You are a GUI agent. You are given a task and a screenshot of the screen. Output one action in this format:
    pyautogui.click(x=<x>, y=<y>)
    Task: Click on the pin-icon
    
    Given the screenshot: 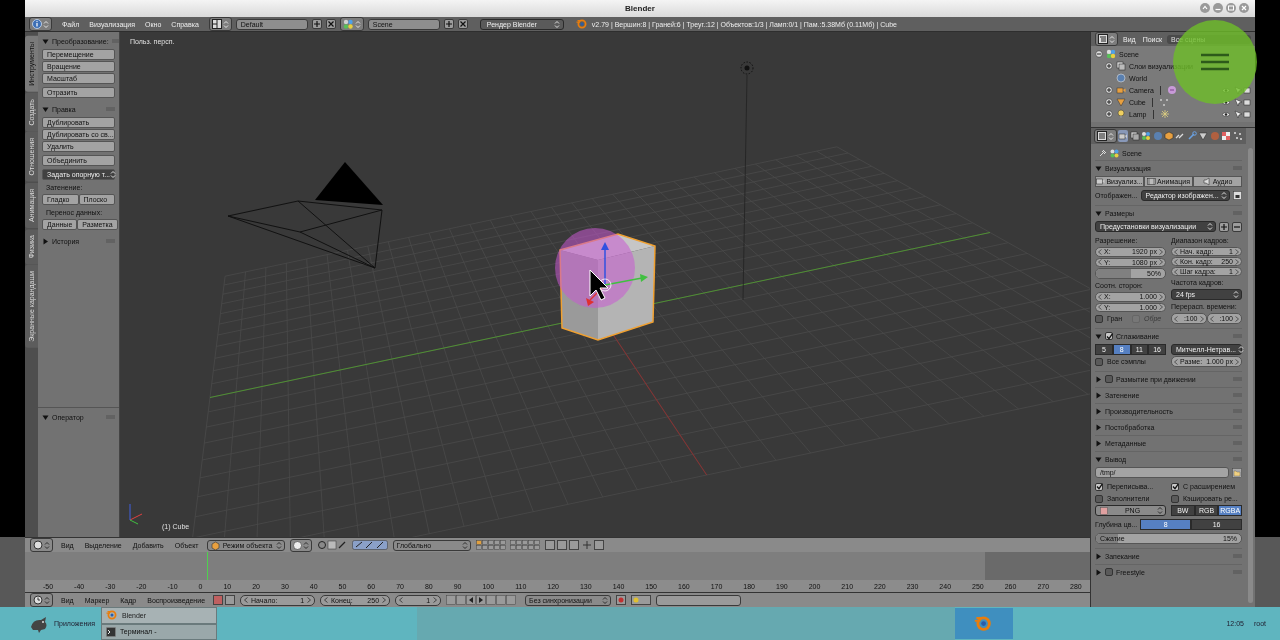 What is the action you would take?
    pyautogui.click(x=1103, y=153)
    